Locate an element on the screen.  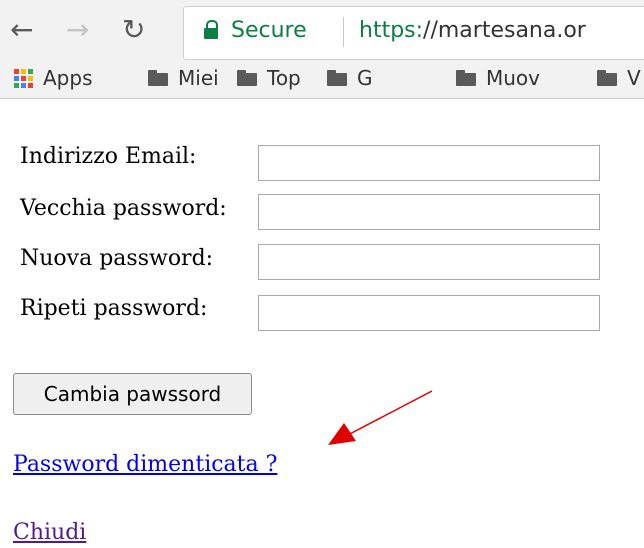
apps-grid-icon is located at coordinates (23, 78).